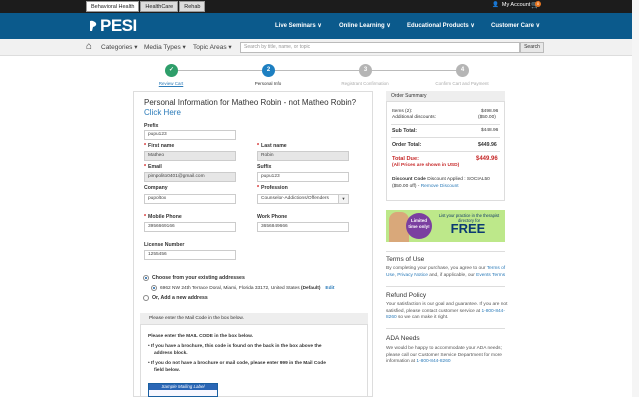  What do you see at coordinates (445, 96) in the screenshot?
I see `order-summary-header: Order Summary` at bounding box center [445, 96].